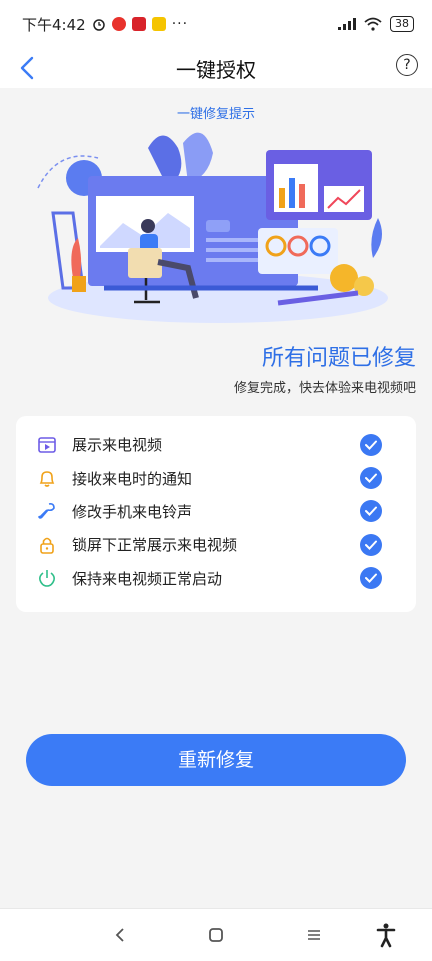  What do you see at coordinates (386, 935) in the screenshot?
I see `accessibility-icon` at bounding box center [386, 935].